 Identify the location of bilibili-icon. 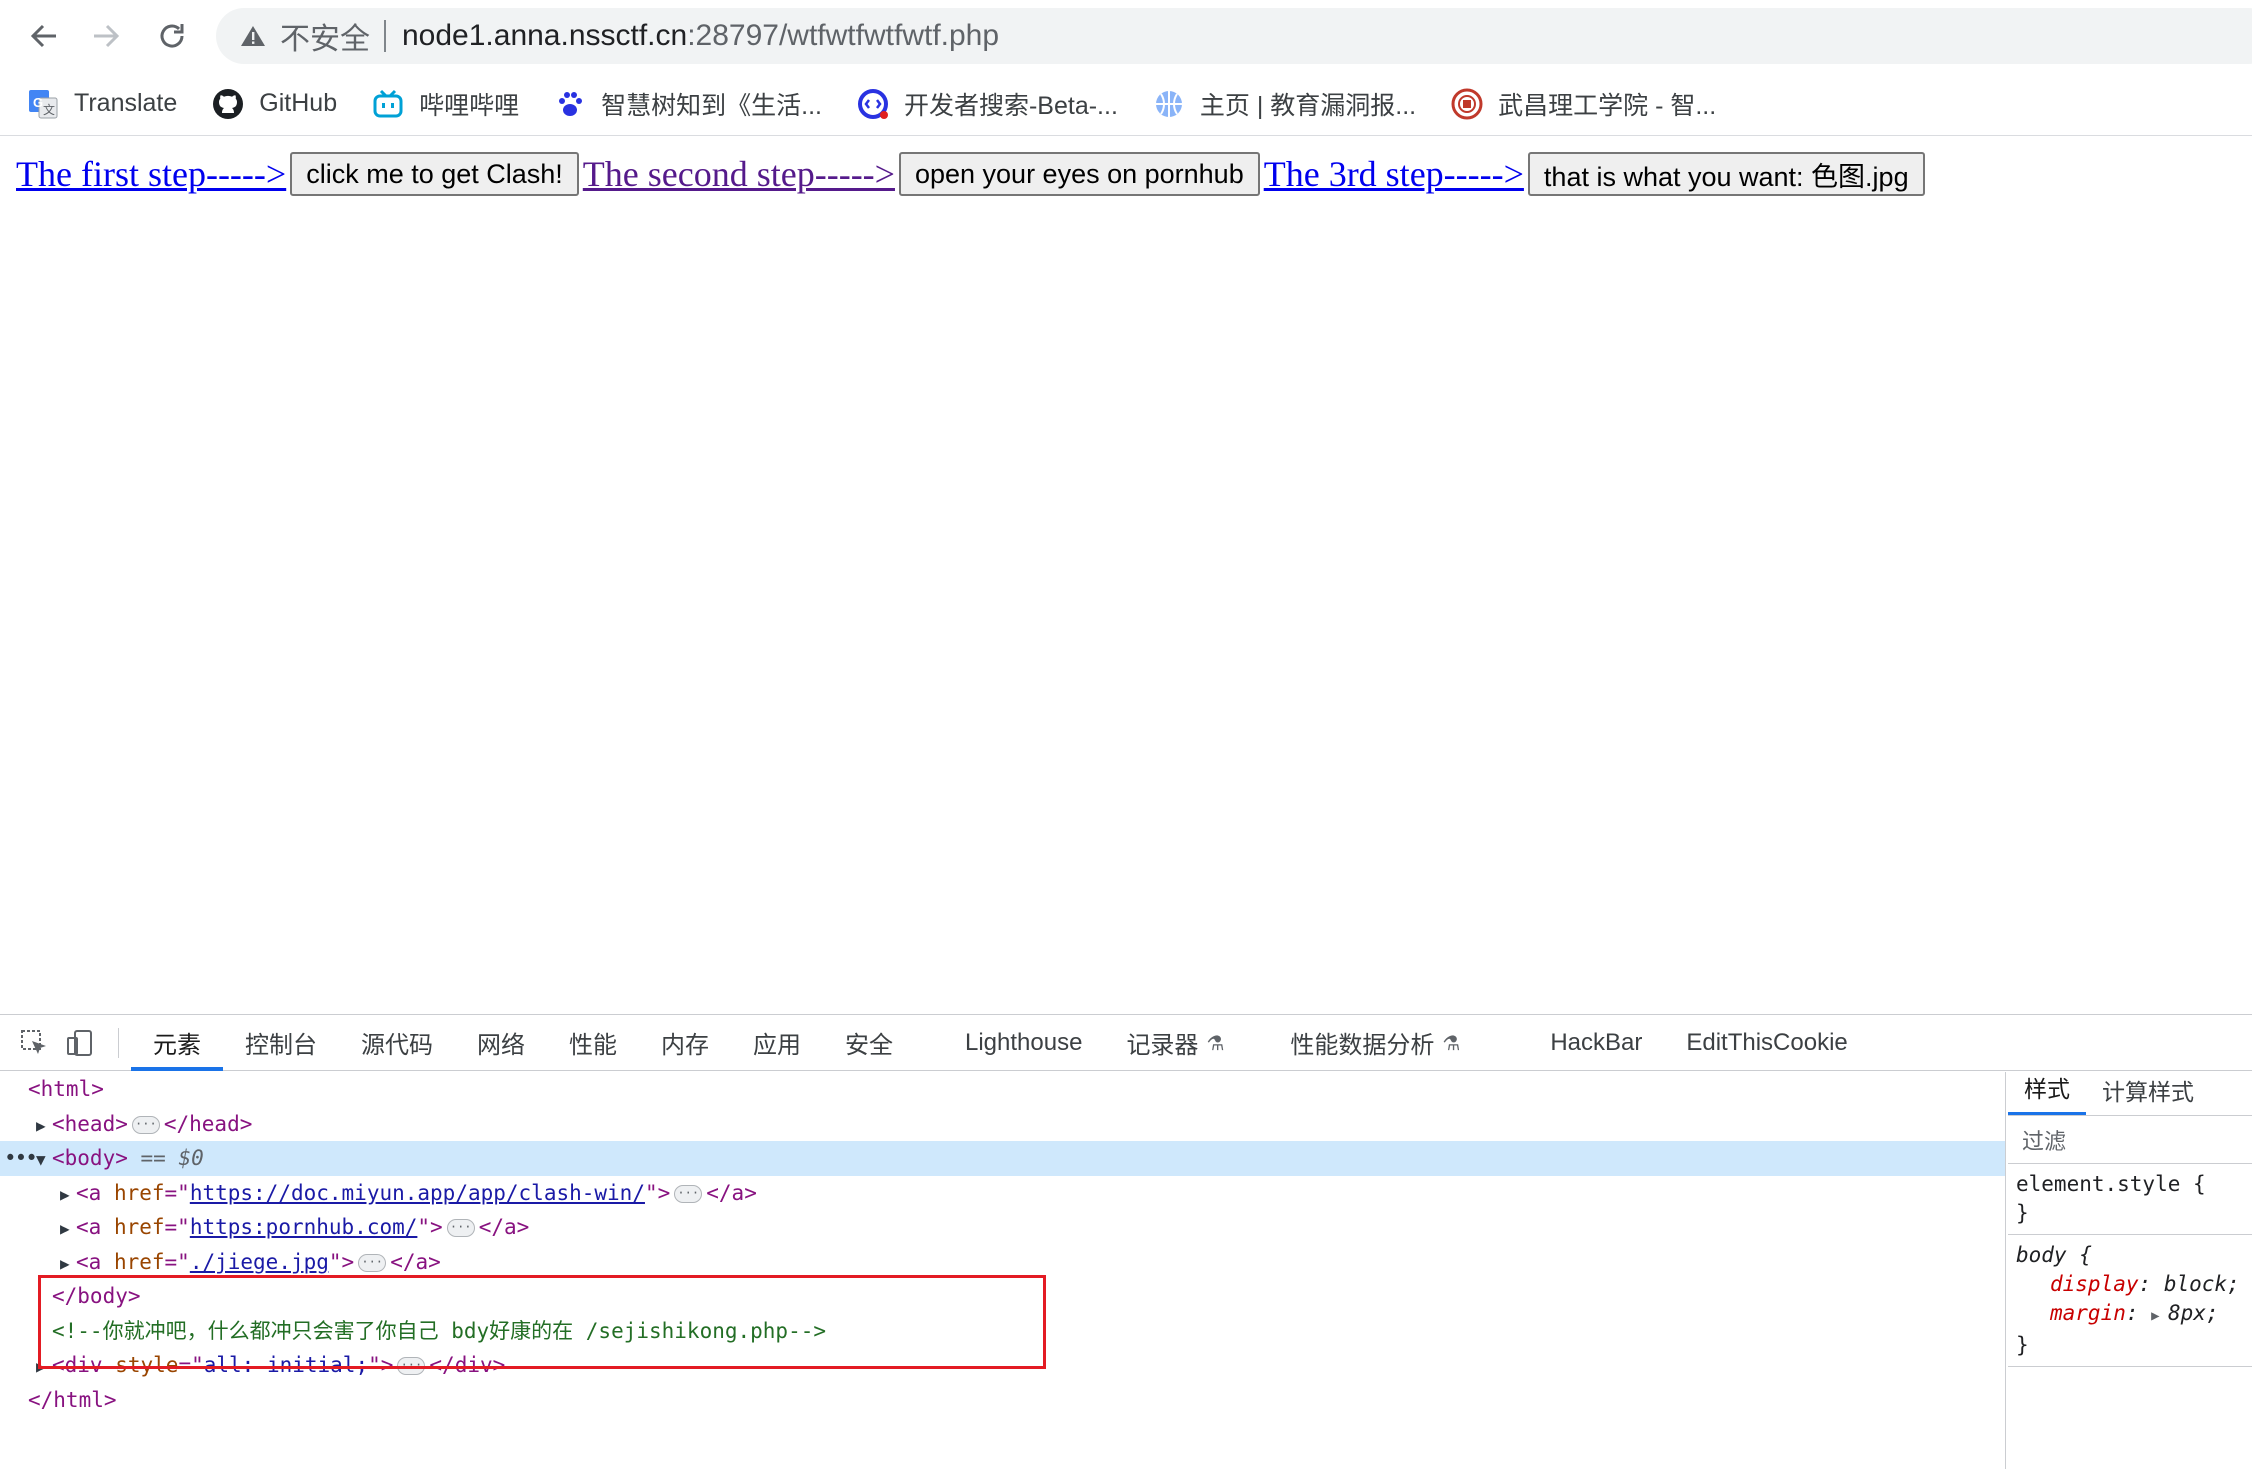
(388, 104).